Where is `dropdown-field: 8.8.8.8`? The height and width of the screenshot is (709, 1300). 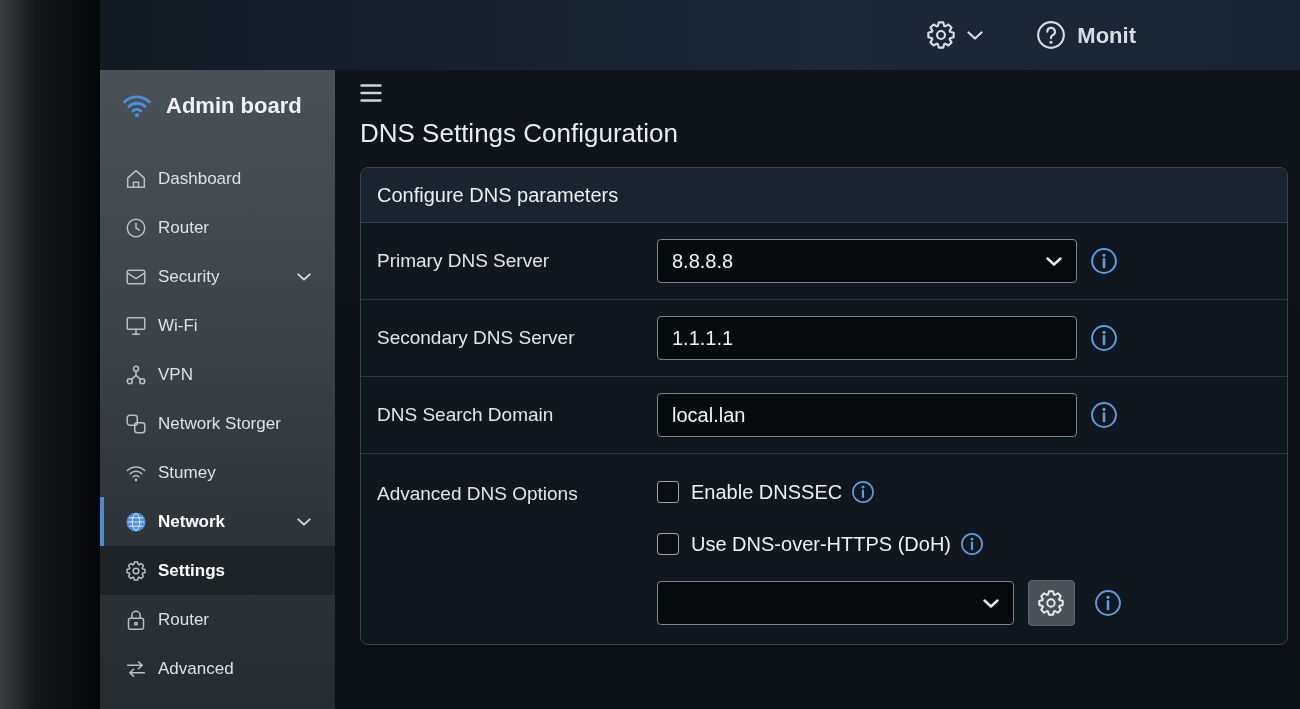
dropdown-field: 8.8.8.8 is located at coordinates (867, 261).